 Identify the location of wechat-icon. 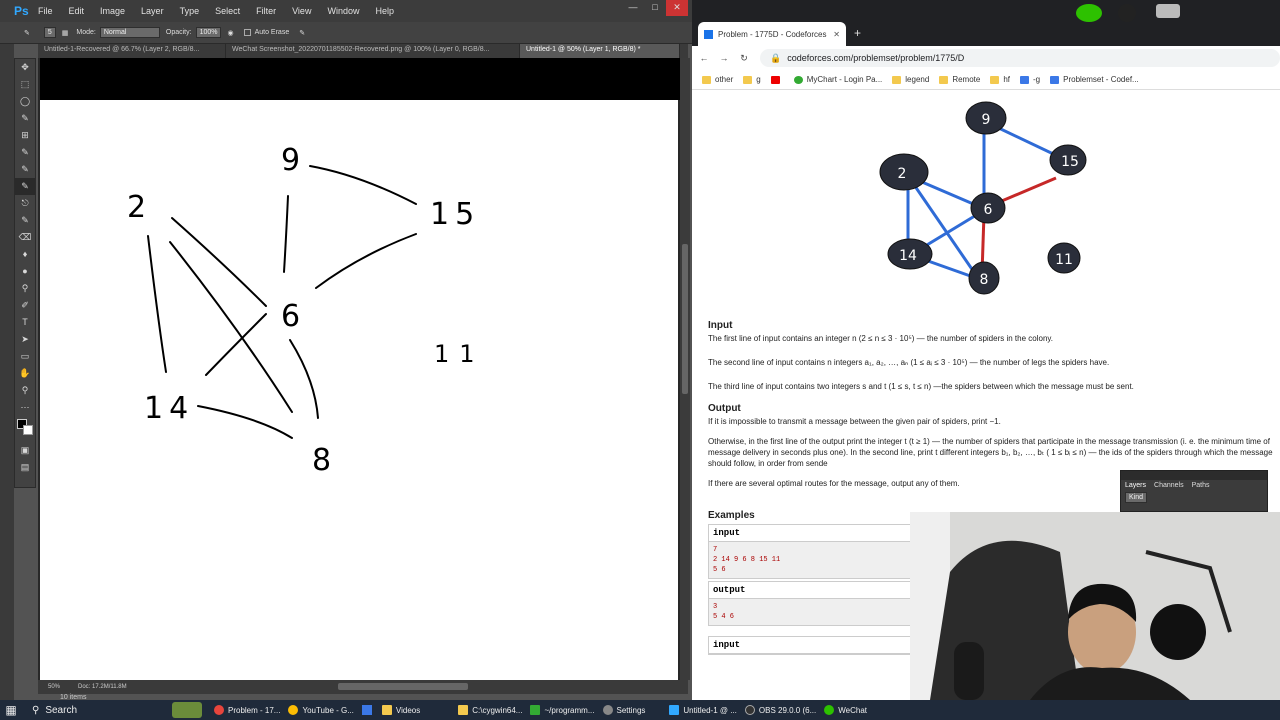
(829, 710).